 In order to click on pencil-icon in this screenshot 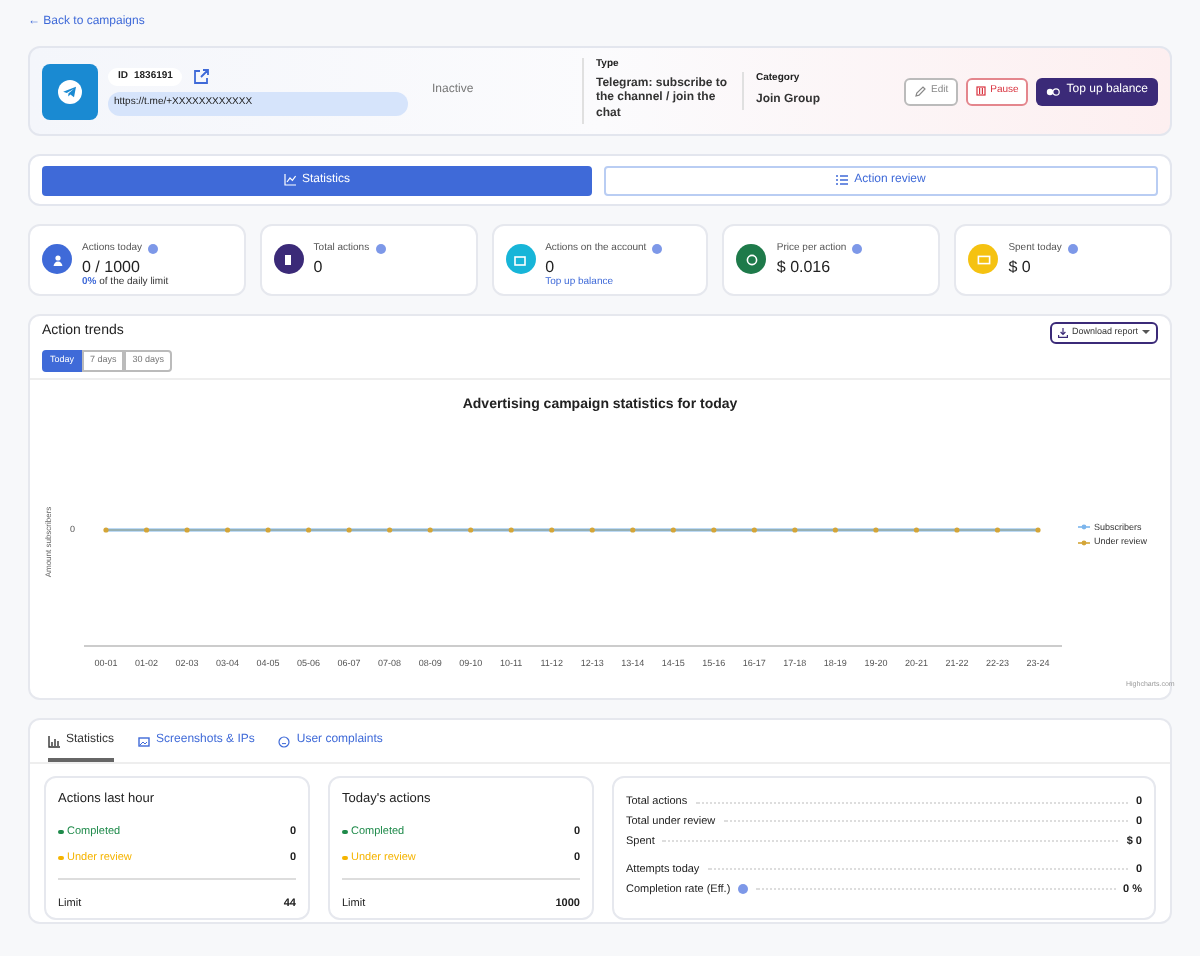, I will do `click(920, 91)`.